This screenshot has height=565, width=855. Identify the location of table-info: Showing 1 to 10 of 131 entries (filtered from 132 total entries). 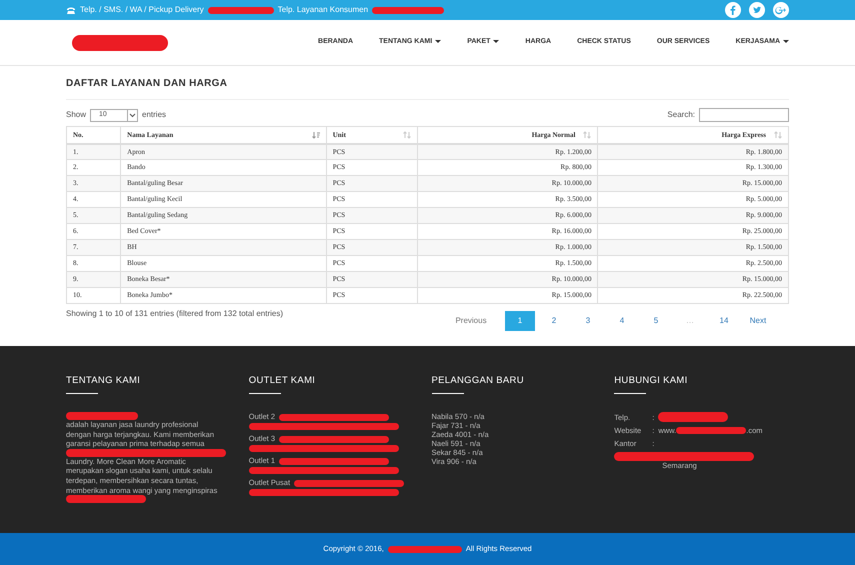
(175, 314).